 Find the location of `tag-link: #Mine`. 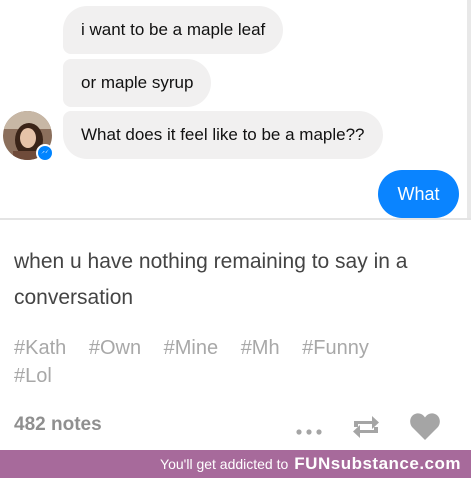

tag-link: #Mine is located at coordinates (191, 348).